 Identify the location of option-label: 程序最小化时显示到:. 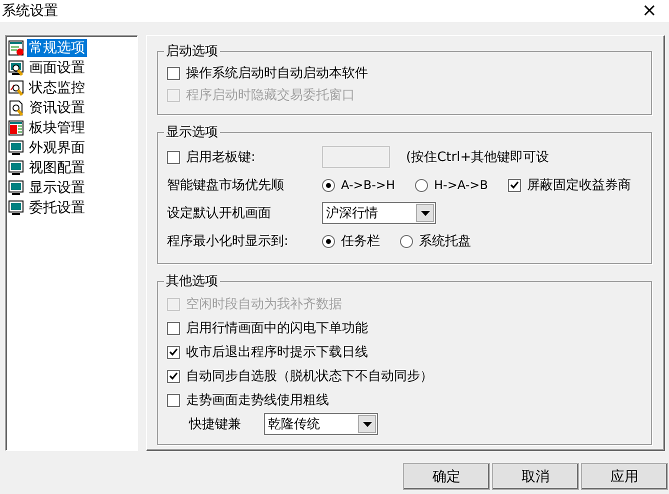
(228, 241).